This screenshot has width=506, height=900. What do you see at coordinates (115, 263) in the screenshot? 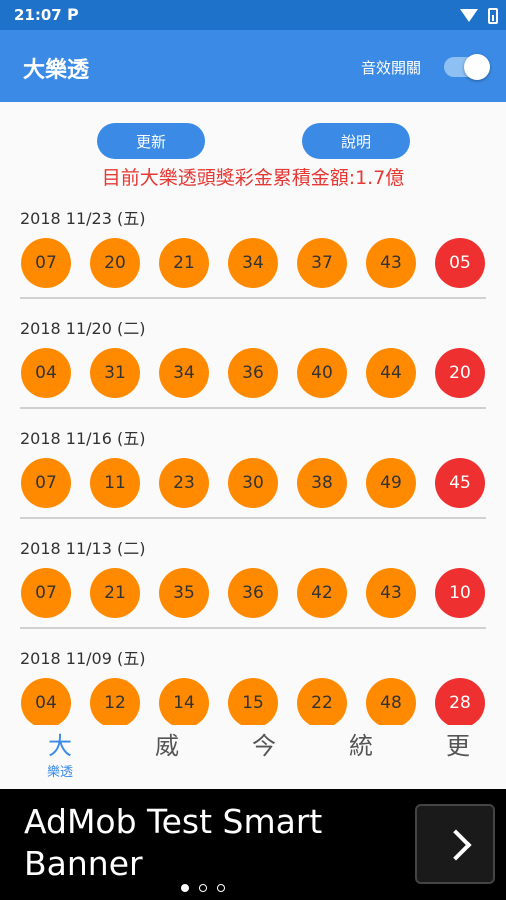
I see `number-ball: 20` at bounding box center [115, 263].